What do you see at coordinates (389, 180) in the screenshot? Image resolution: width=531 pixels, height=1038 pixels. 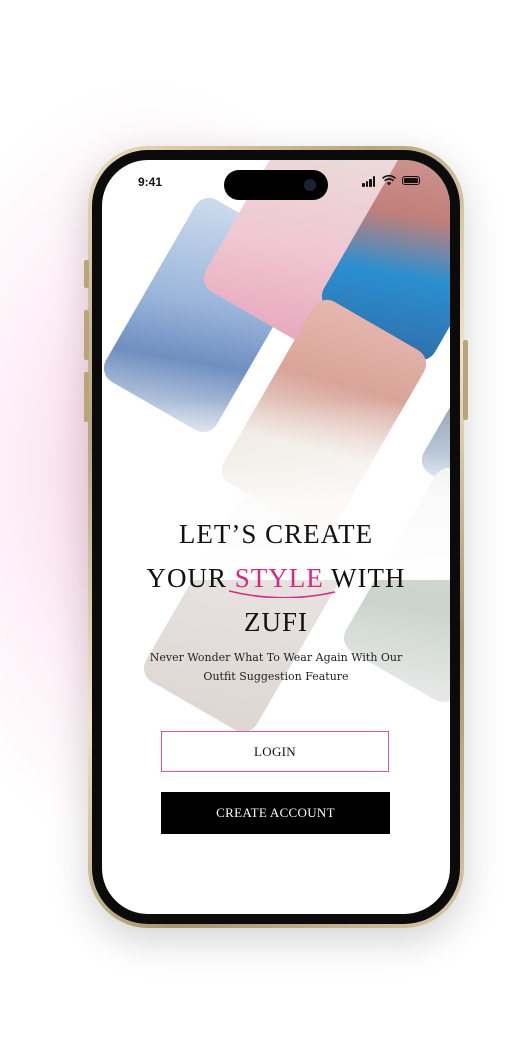 I see `wifi-icon` at bounding box center [389, 180].